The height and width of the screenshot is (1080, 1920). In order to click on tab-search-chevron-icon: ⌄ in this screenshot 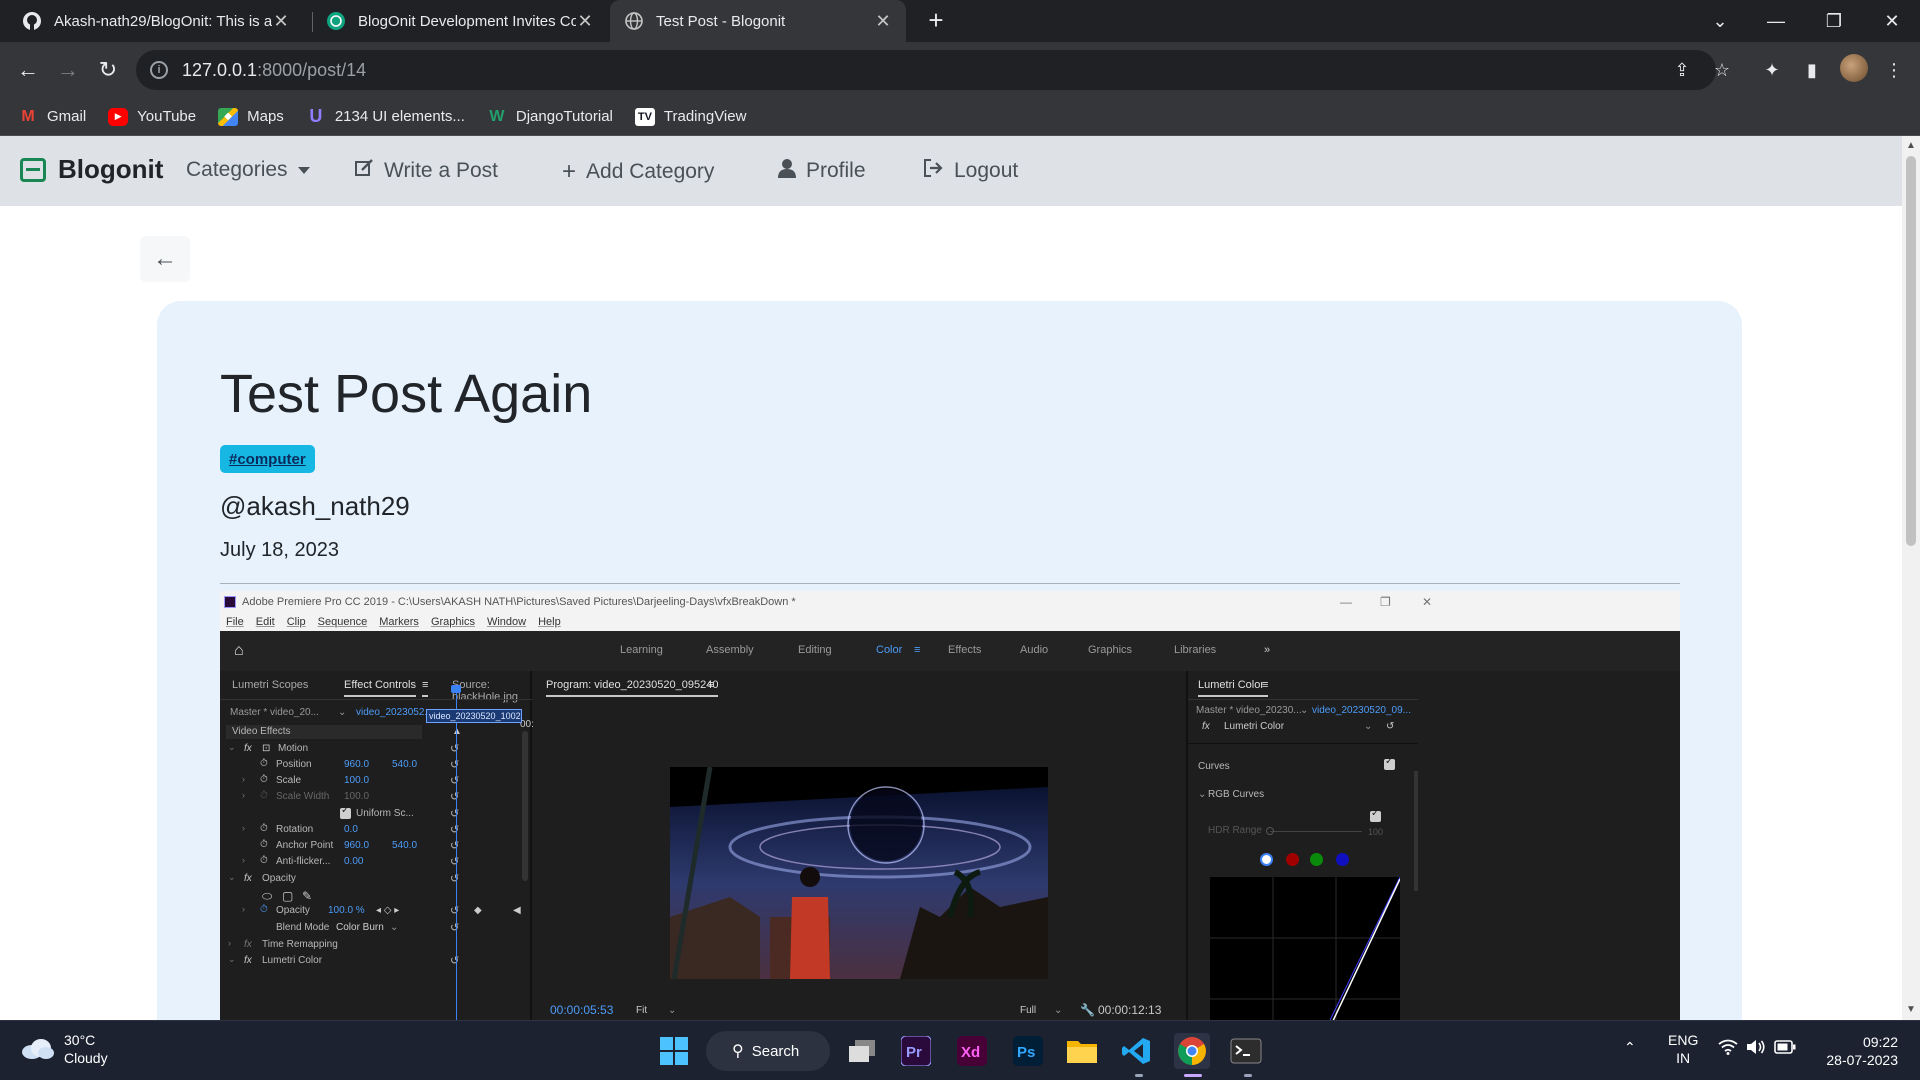, I will do `click(1720, 21)`.